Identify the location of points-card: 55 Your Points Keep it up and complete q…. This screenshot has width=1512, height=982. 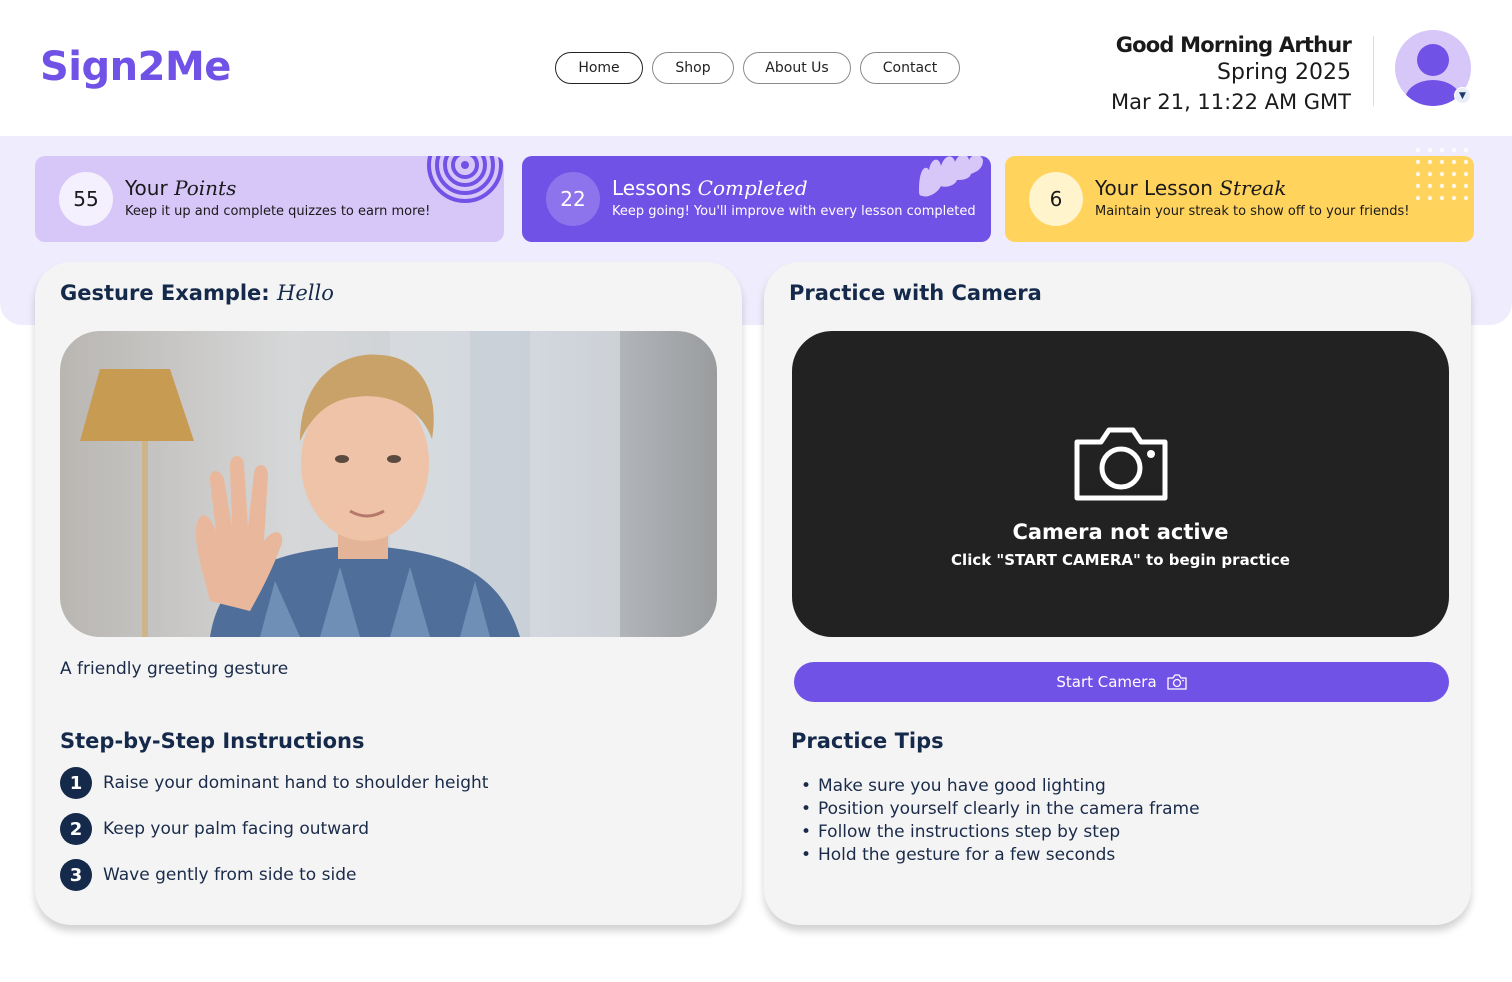
(269, 199).